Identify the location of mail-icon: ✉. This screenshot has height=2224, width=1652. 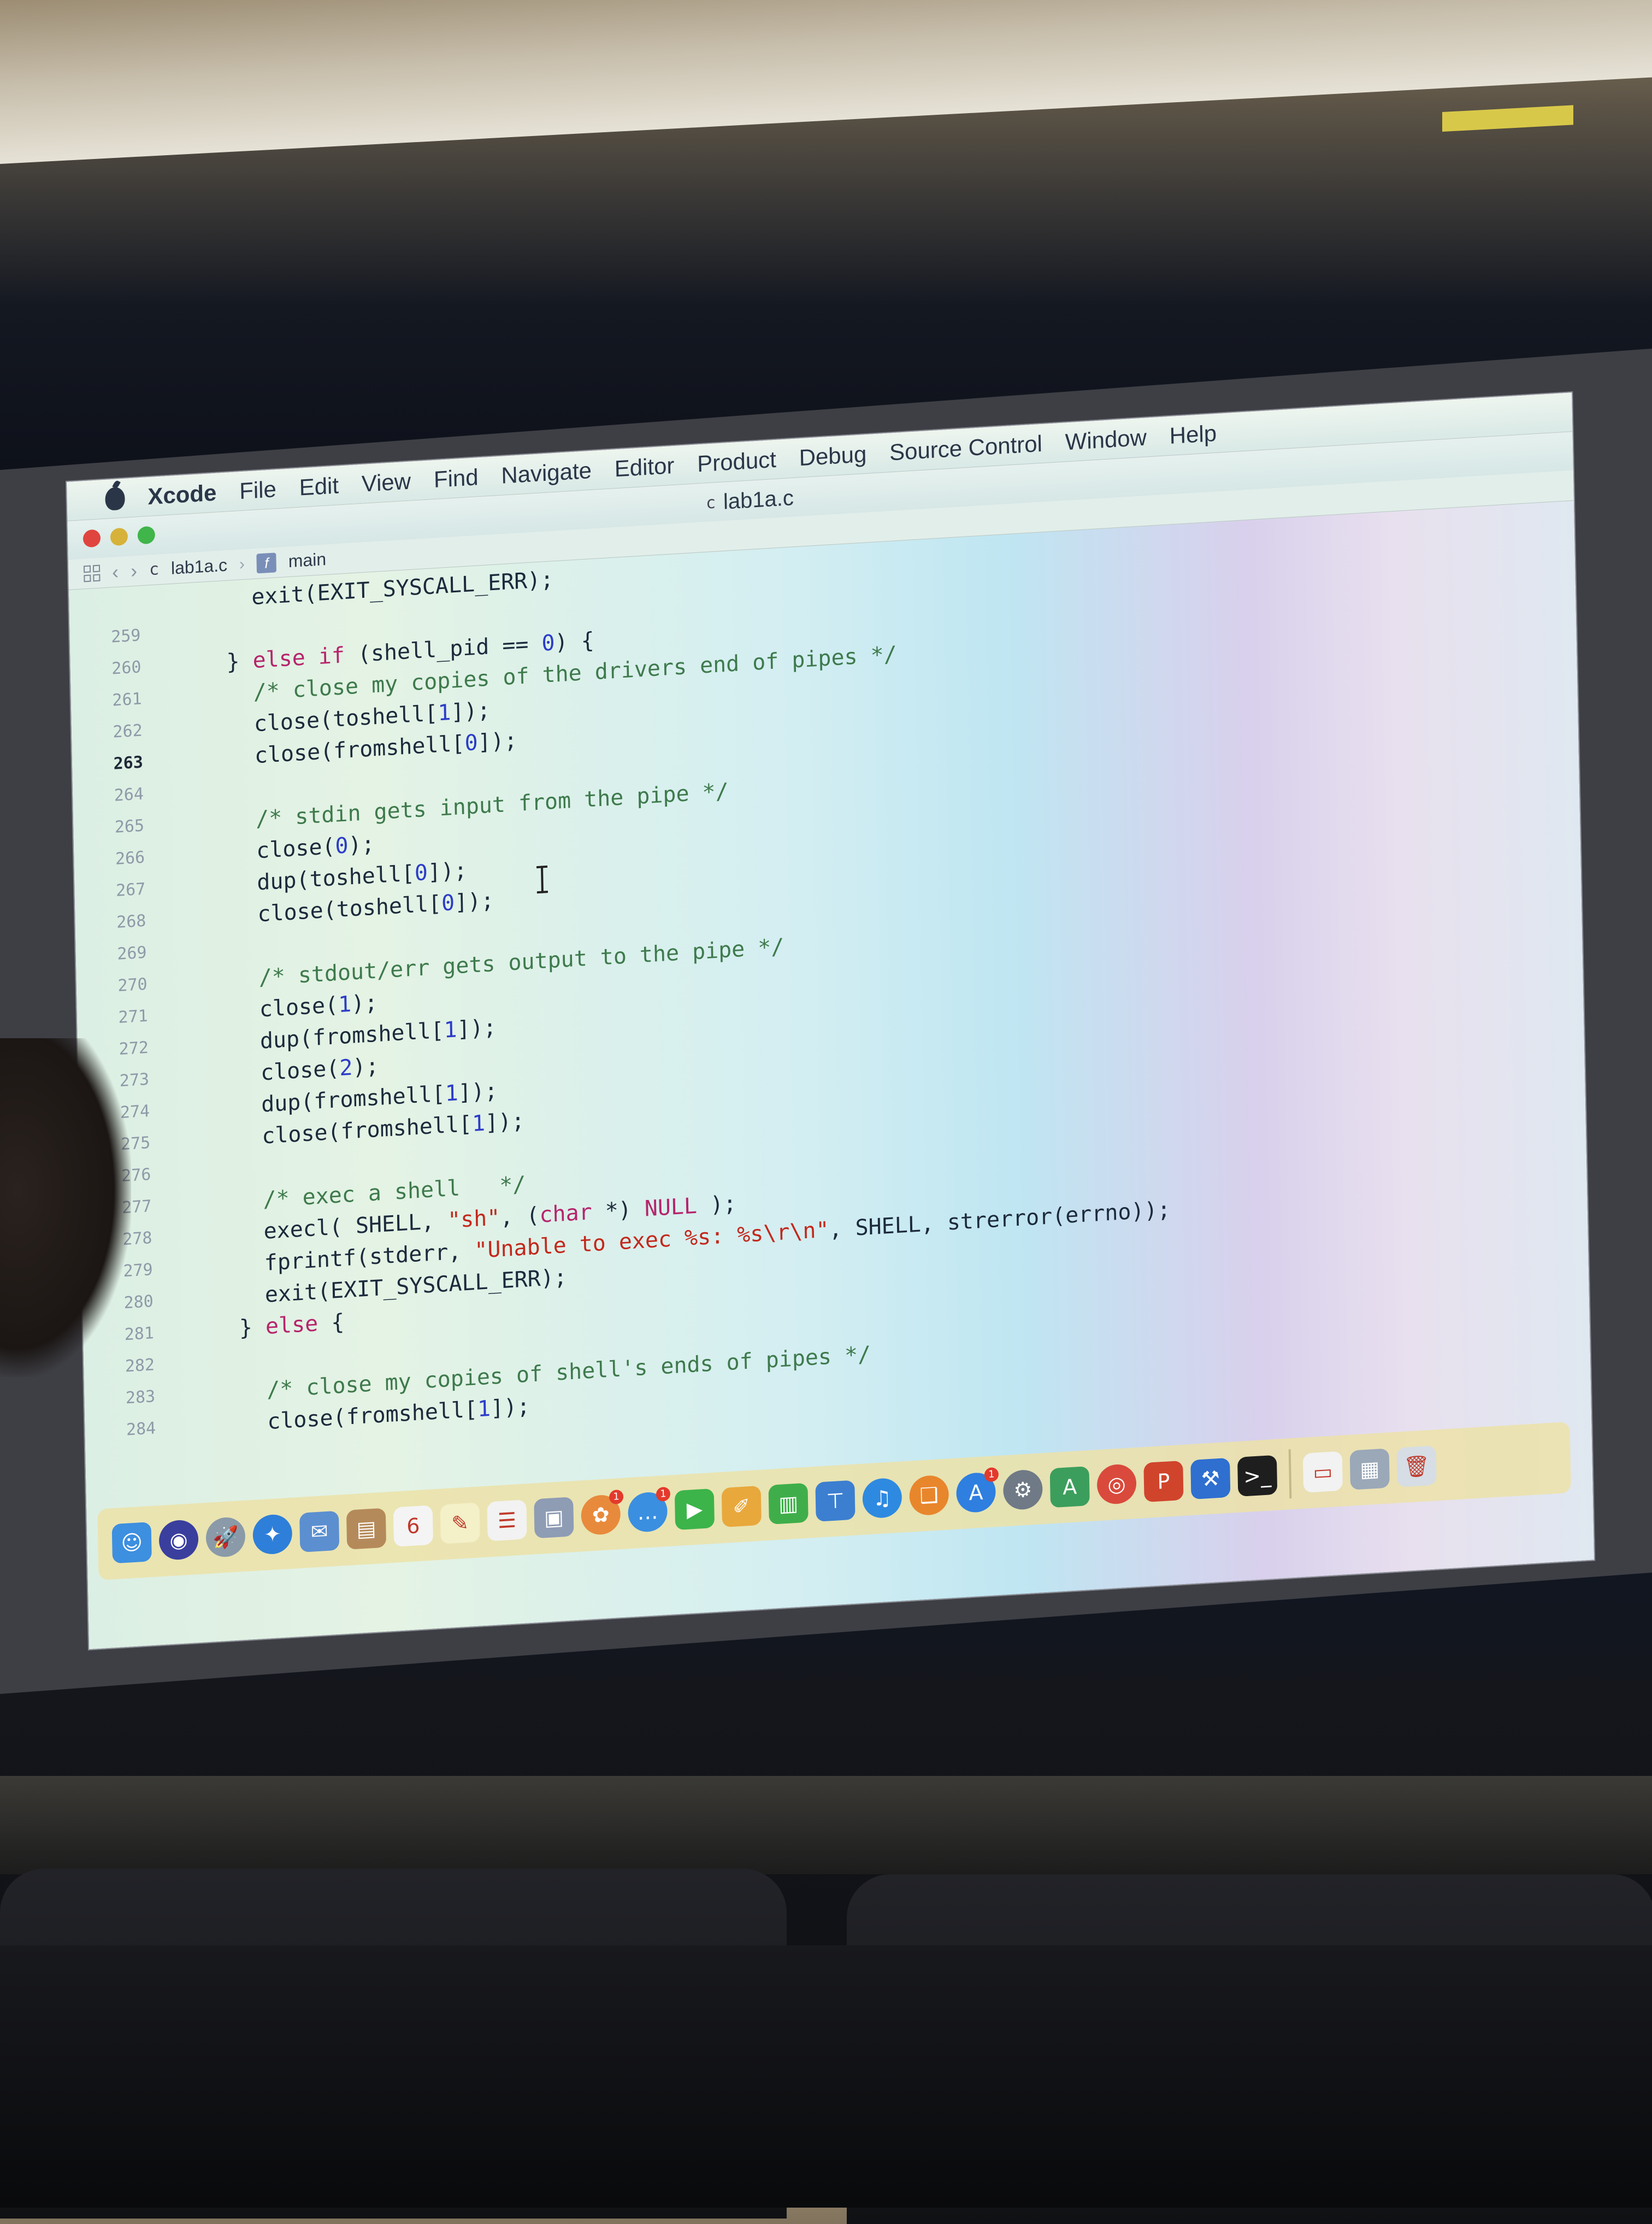
(319, 1531).